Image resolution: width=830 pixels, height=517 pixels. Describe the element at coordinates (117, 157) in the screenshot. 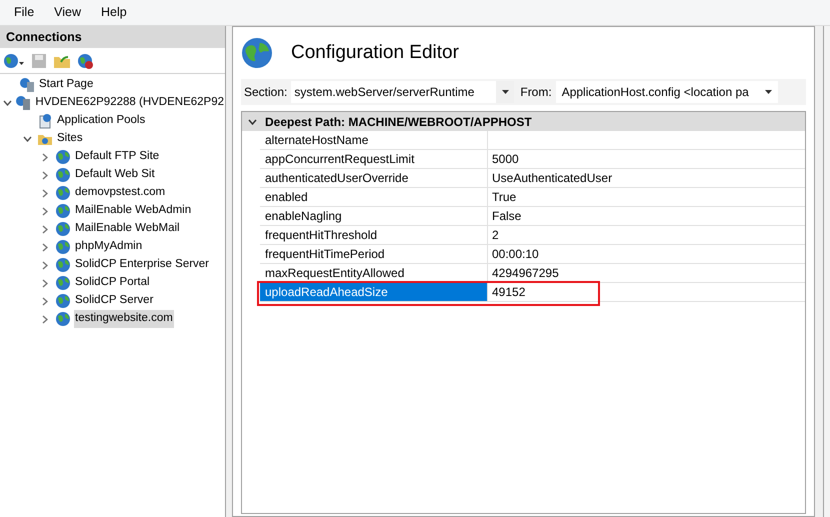

I see `tree-item: Default FTP Site` at that location.